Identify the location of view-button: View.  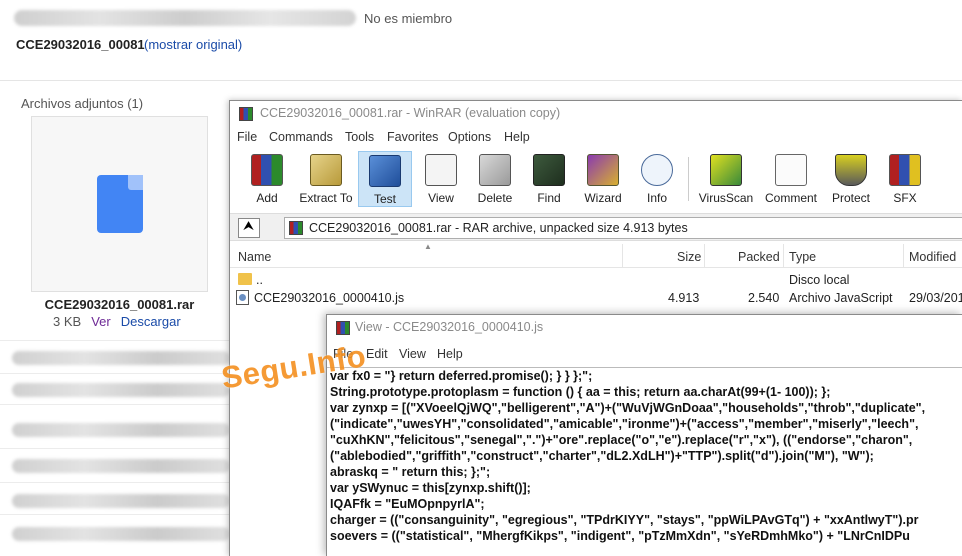
(441, 179).